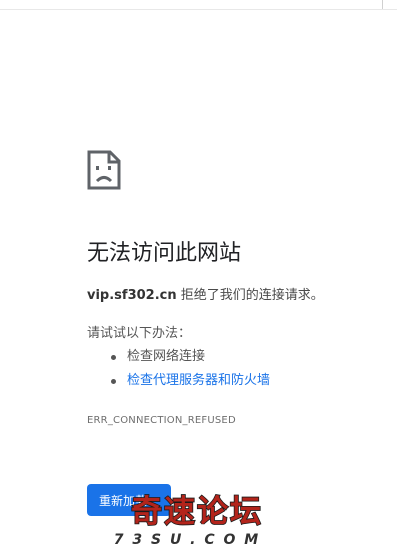 This screenshot has width=397, height=551. Describe the element at coordinates (250, 295) in the screenshot. I see `message-suffix: 拒绝了我们的连接请求。` at that location.